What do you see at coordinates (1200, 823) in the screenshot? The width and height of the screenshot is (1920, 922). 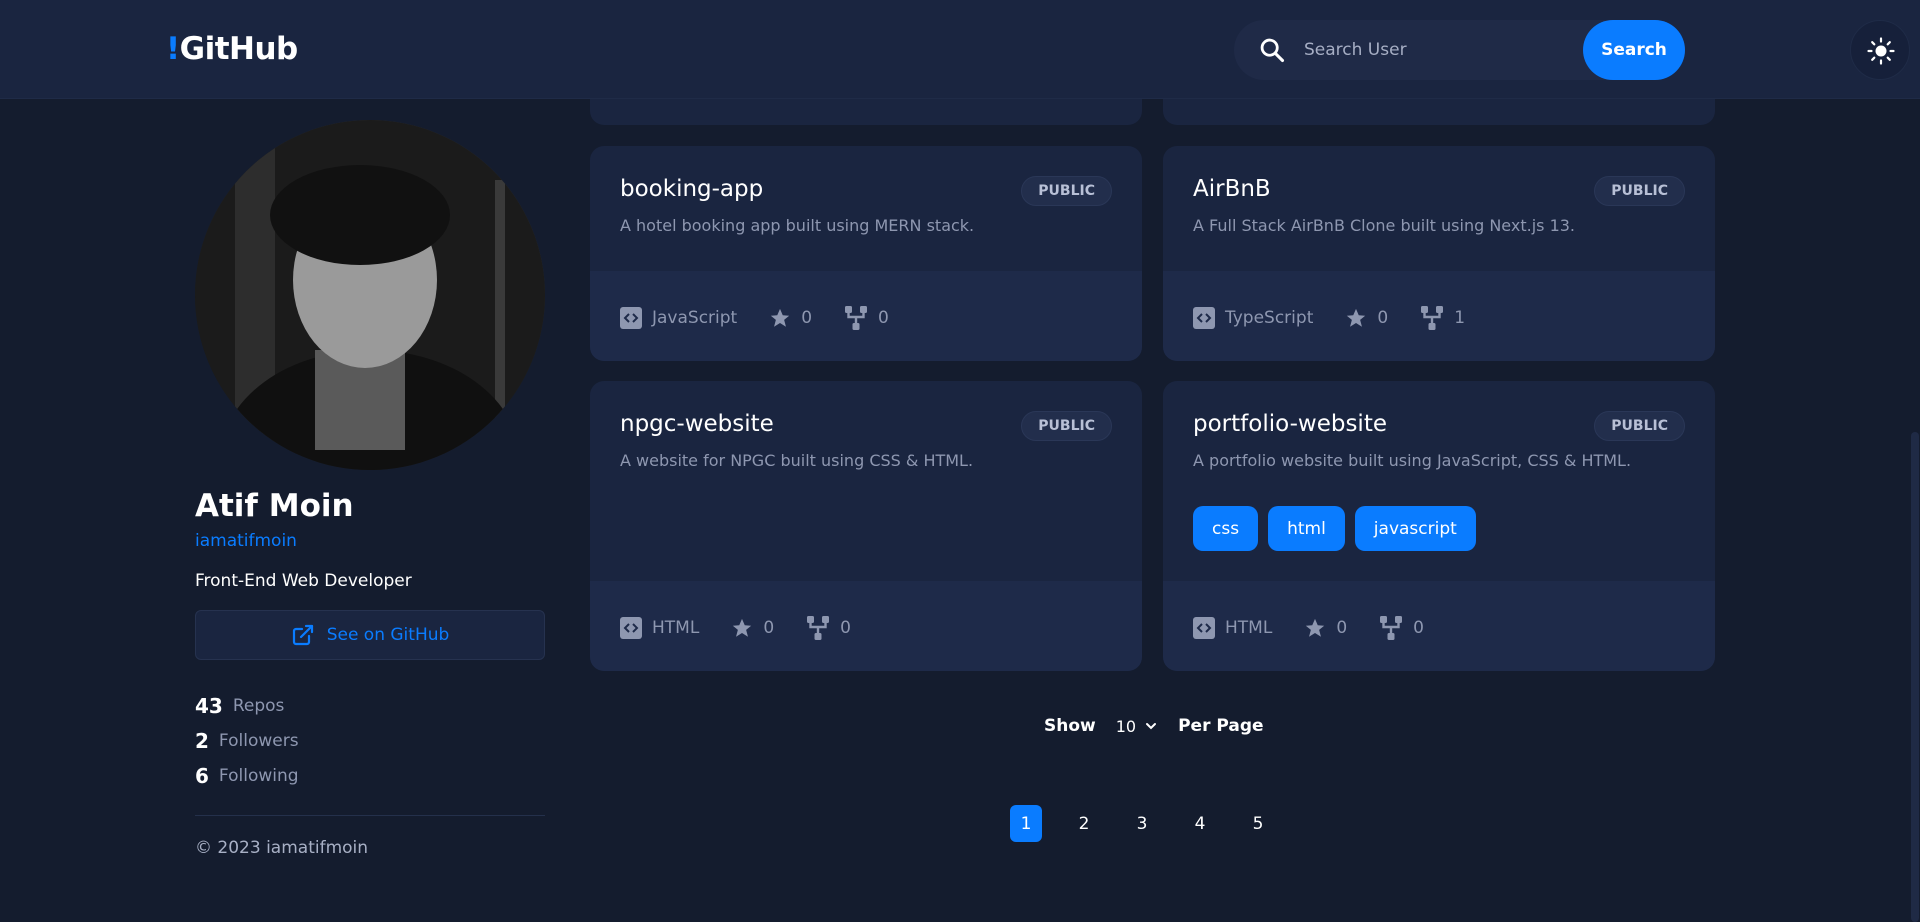 I see `page-button-4: 4` at bounding box center [1200, 823].